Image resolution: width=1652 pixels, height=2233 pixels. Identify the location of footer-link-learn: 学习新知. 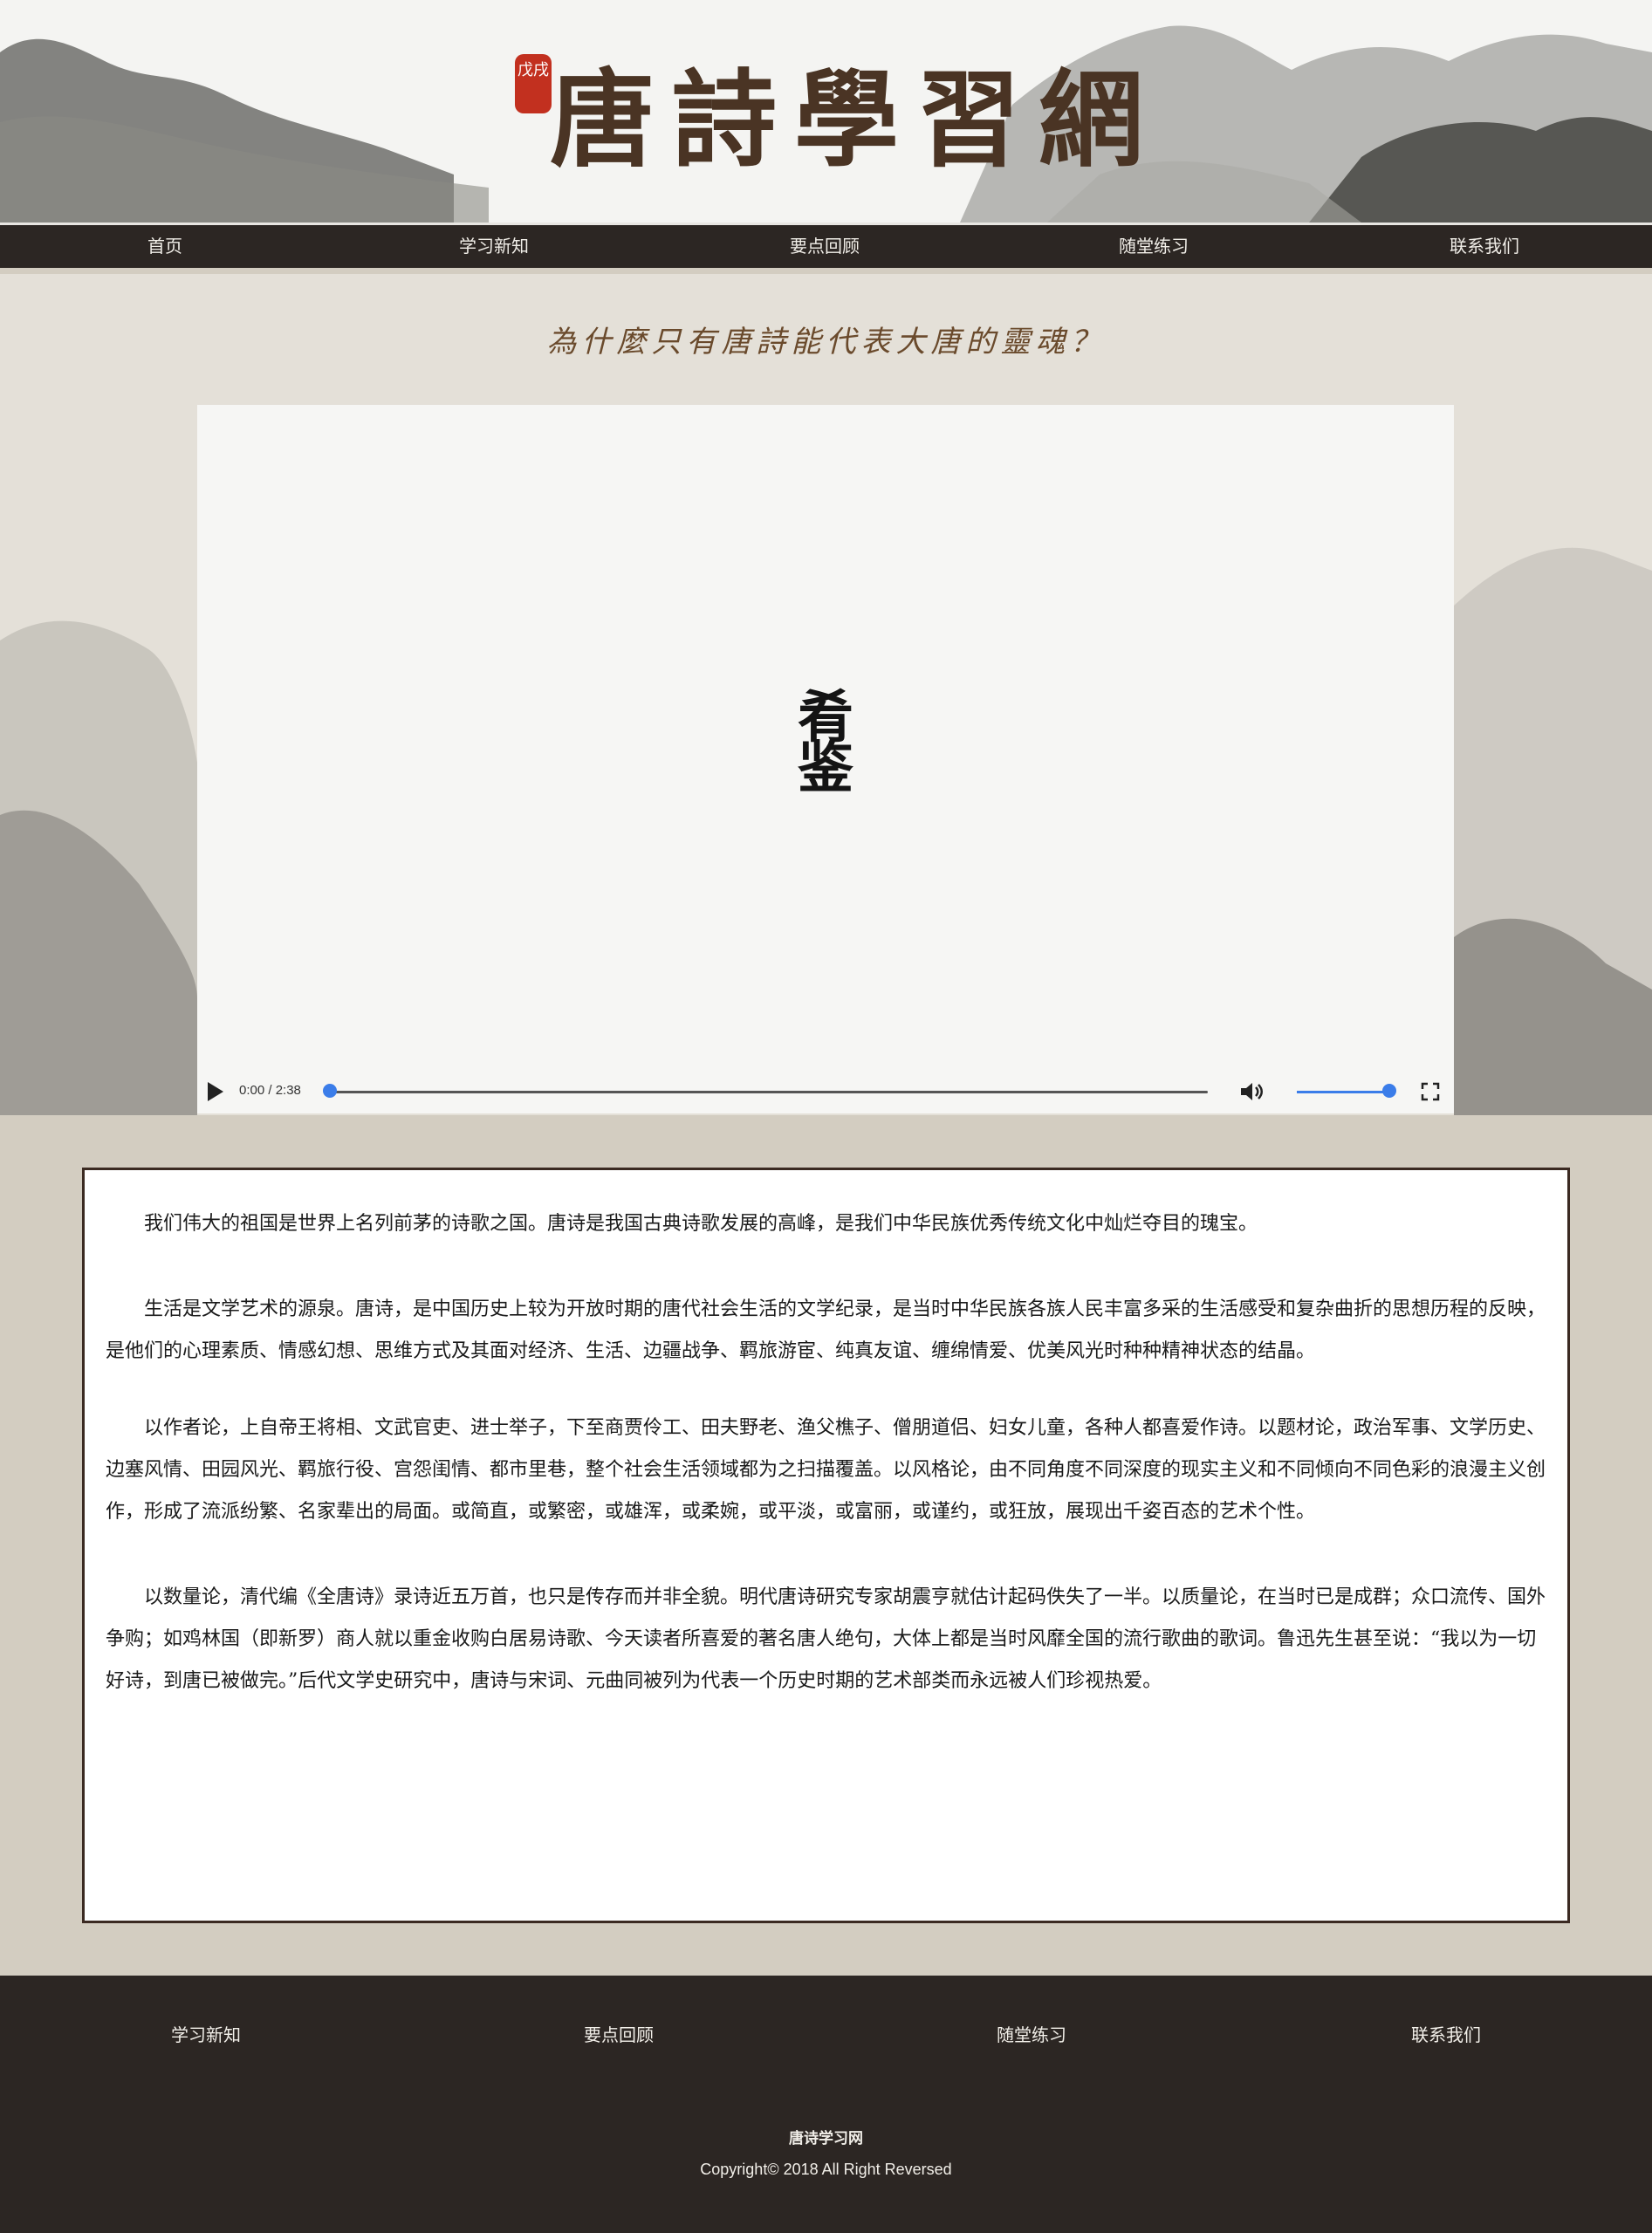
(206, 2034).